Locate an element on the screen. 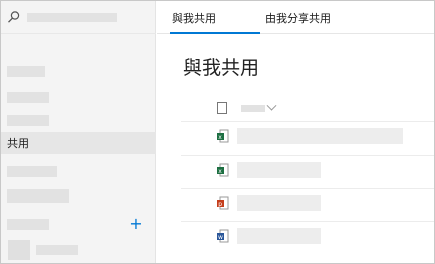  word-icon: w is located at coordinates (223, 235).